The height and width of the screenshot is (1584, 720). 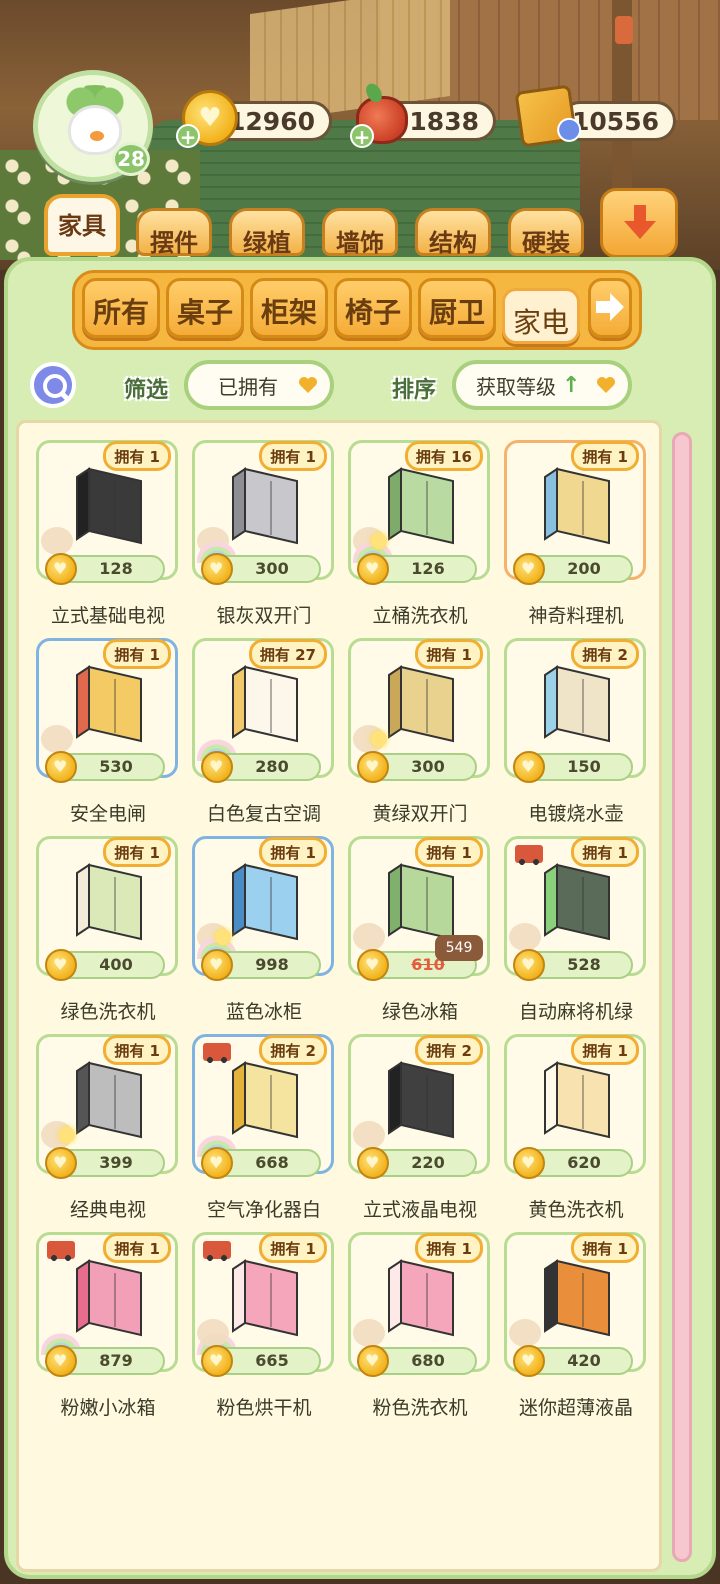 I want to click on item-card: 拥有 1610549, so click(x=419, y=908).